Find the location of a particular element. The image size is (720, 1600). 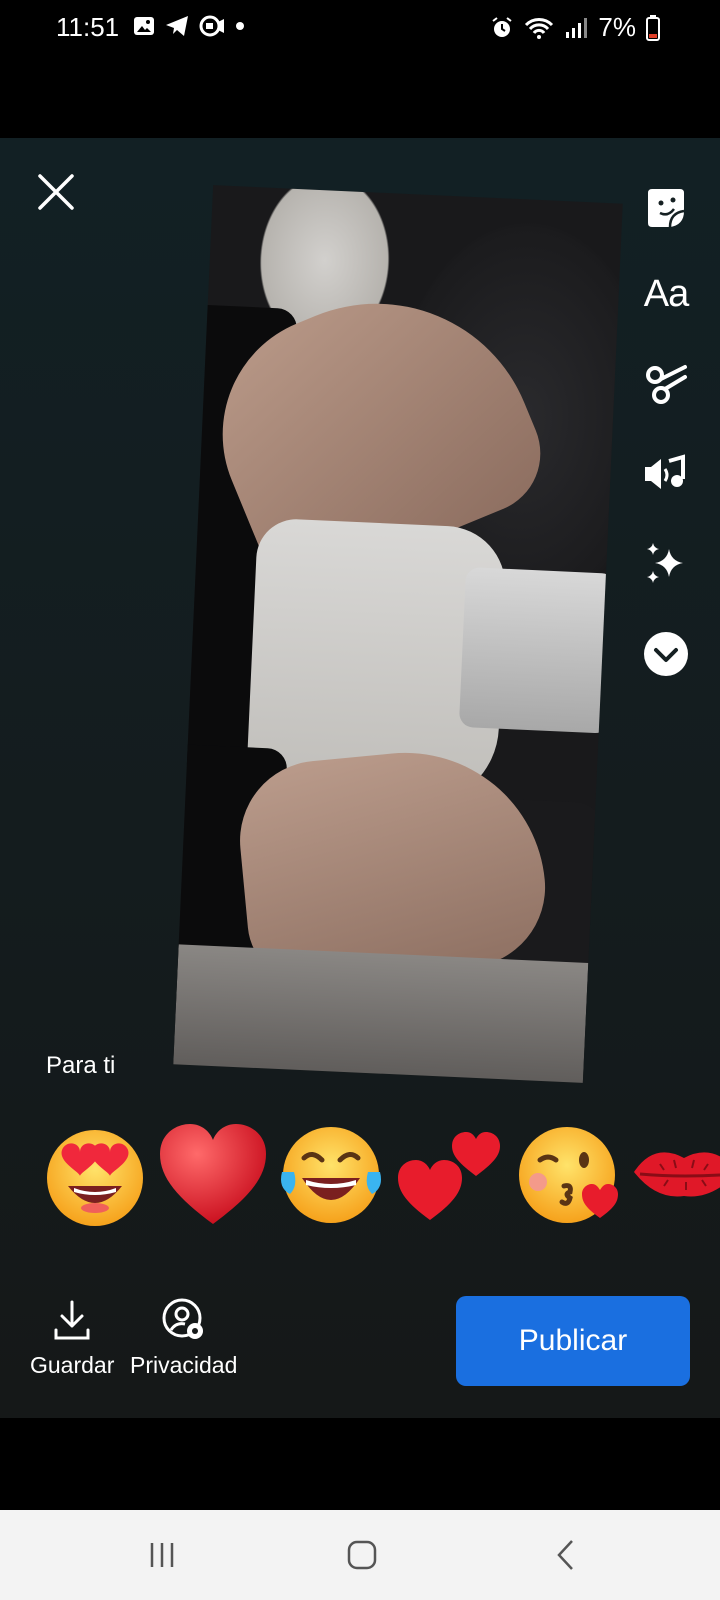

battery-icon is located at coordinates (653, 27).